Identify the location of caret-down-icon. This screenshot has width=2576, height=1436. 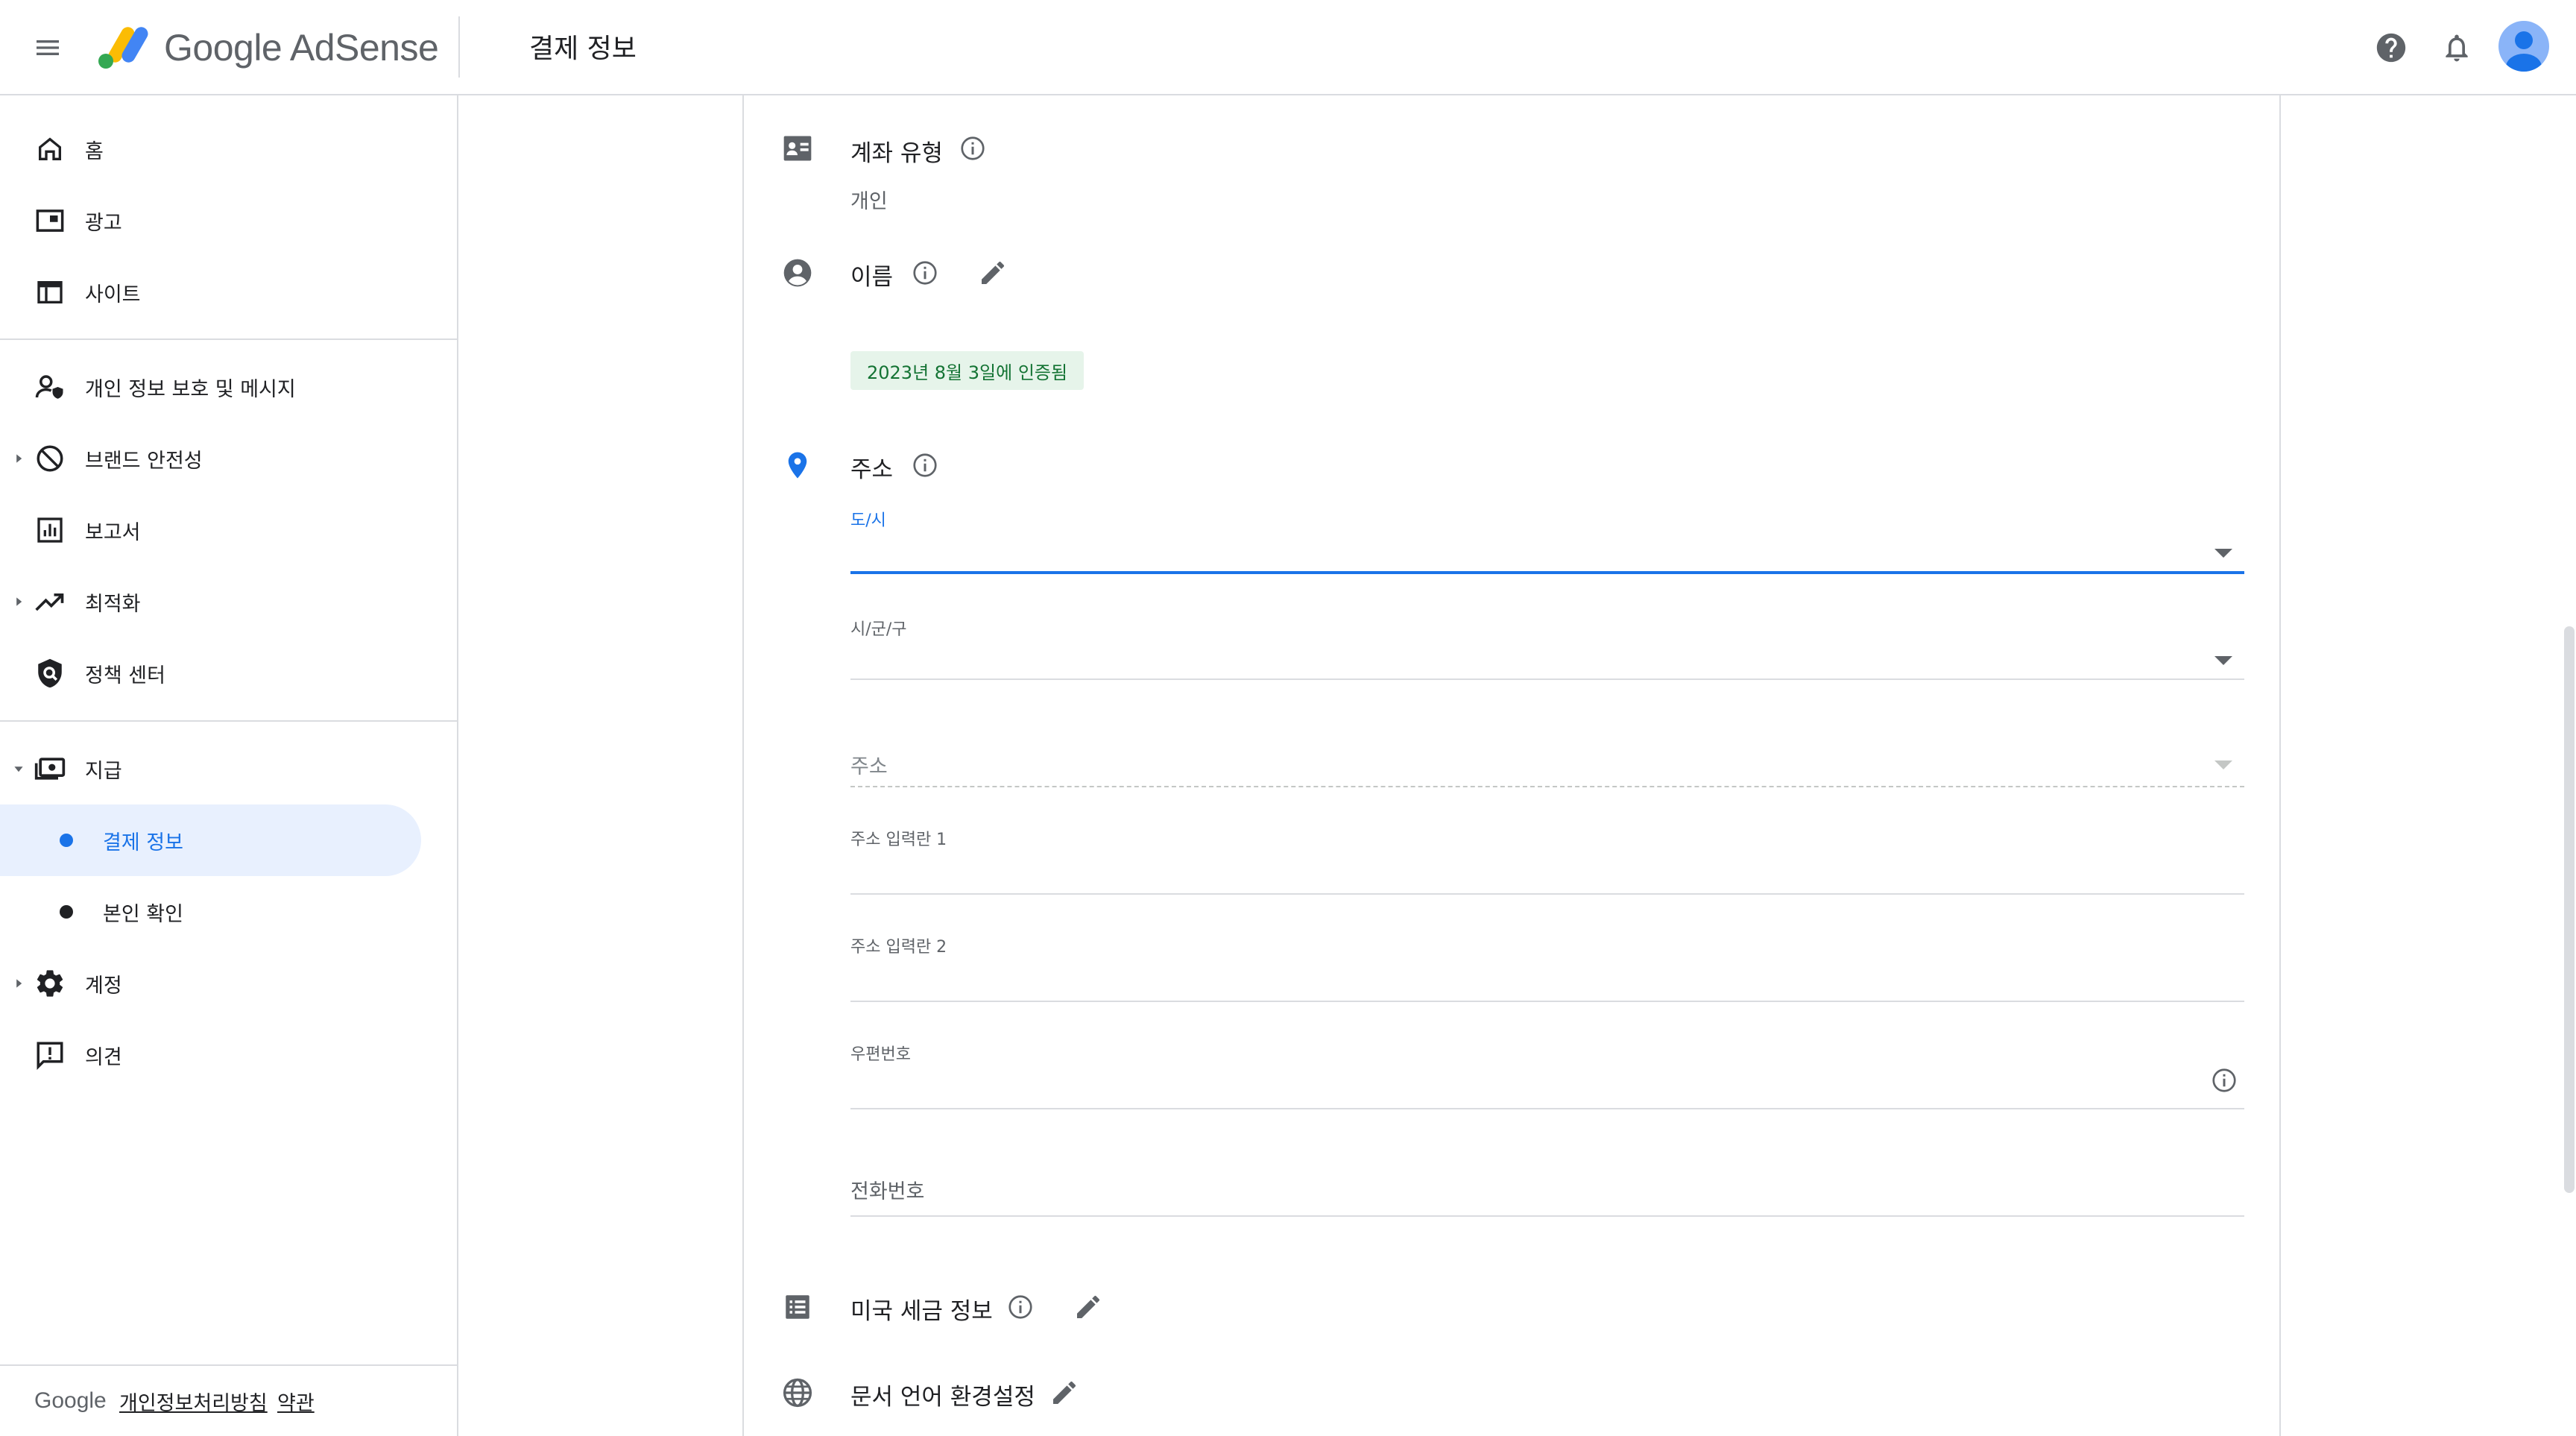
(18, 769).